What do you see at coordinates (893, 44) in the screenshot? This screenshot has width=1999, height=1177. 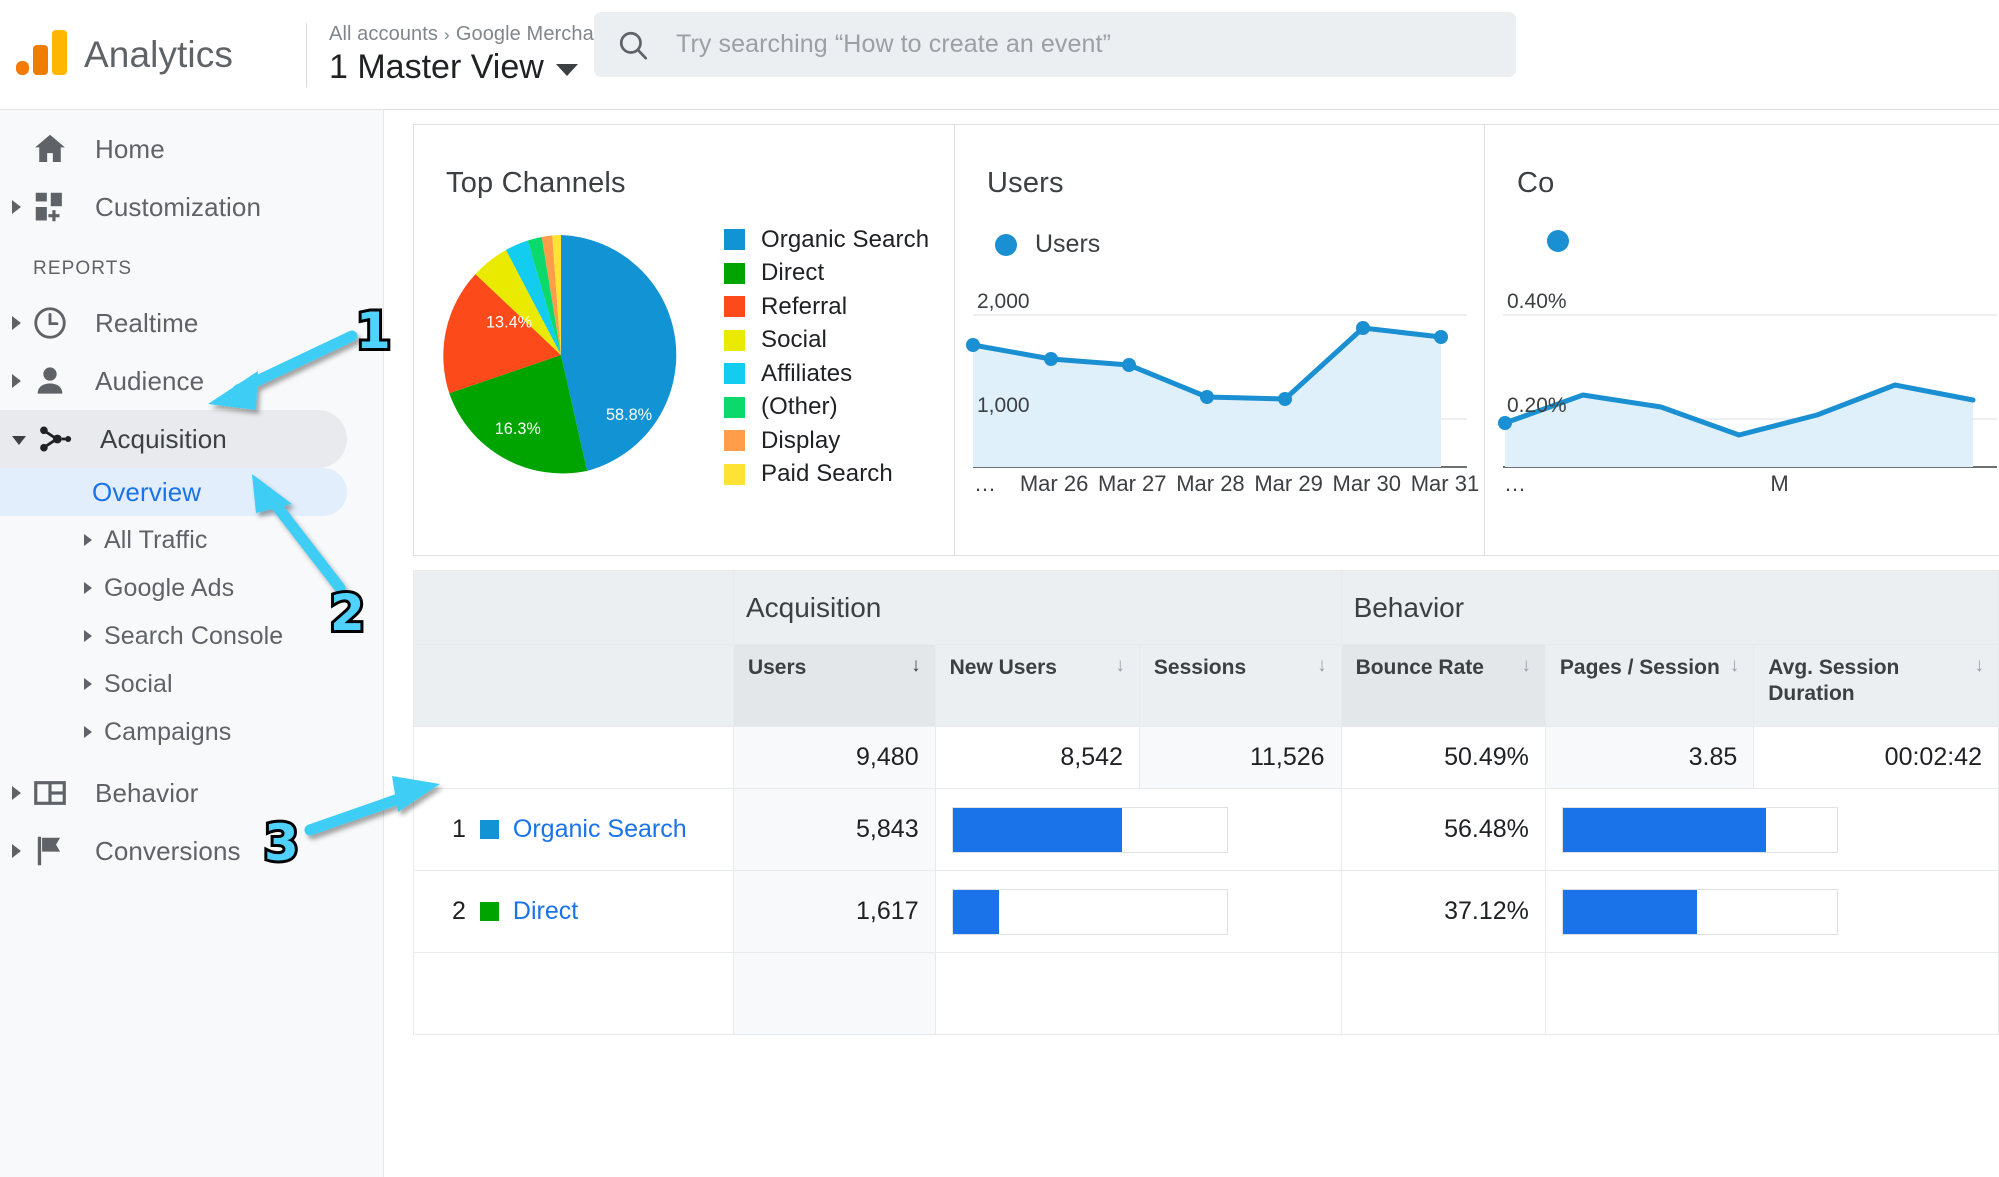 I see `search-input: Try searching “How to create an event”` at bounding box center [893, 44].